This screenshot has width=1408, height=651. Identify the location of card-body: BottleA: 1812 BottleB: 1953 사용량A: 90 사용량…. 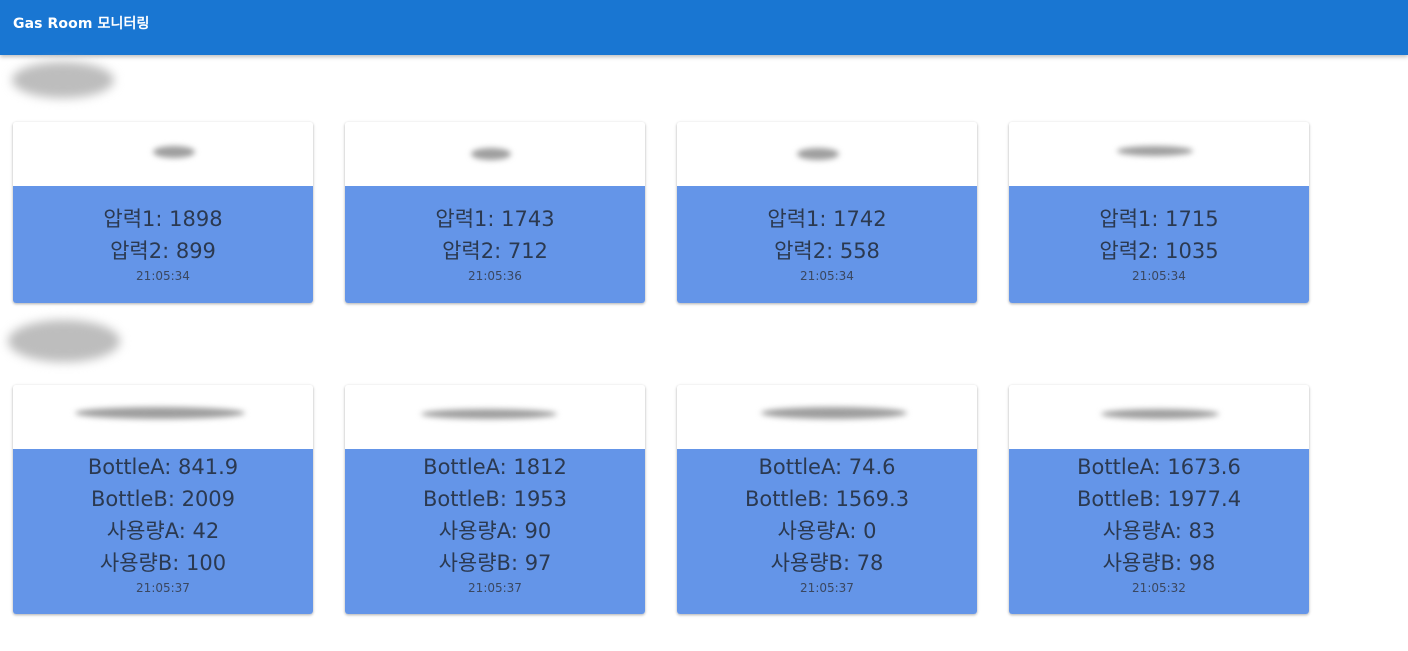
(495, 531).